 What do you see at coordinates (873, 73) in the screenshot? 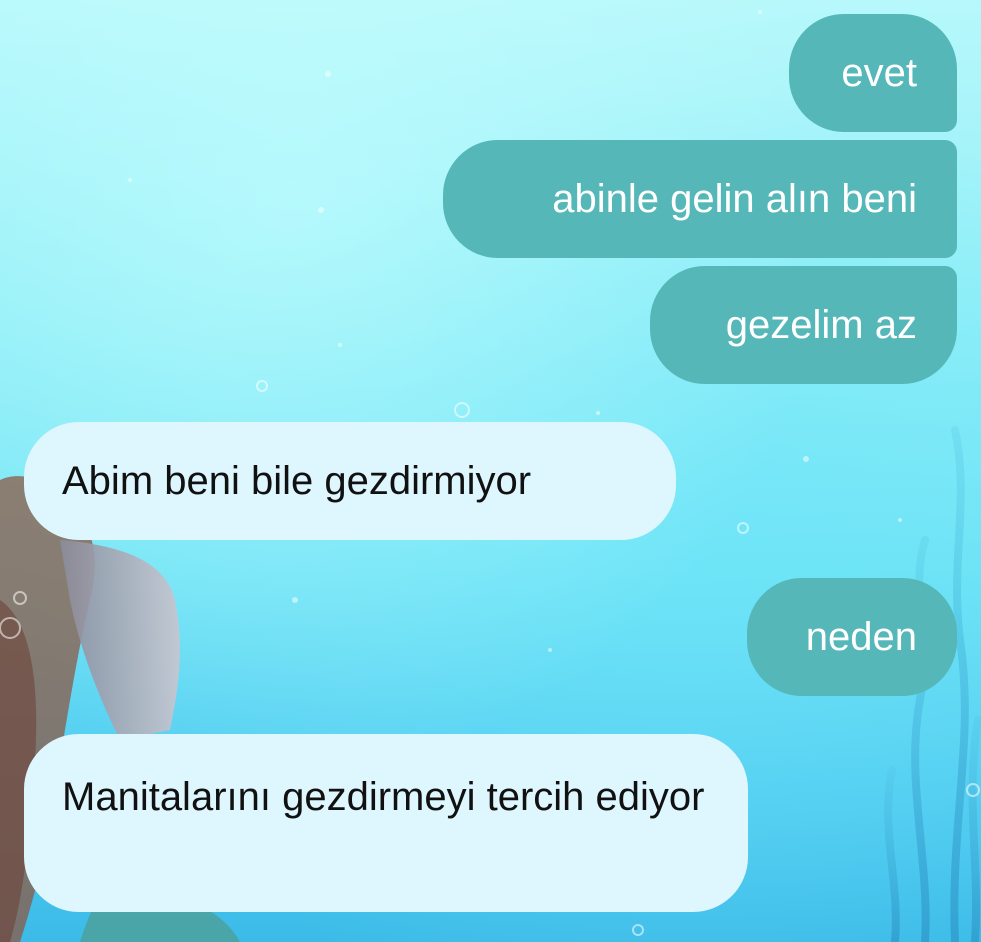
I see `message-bubble-outgoing: evet` at bounding box center [873, 73].